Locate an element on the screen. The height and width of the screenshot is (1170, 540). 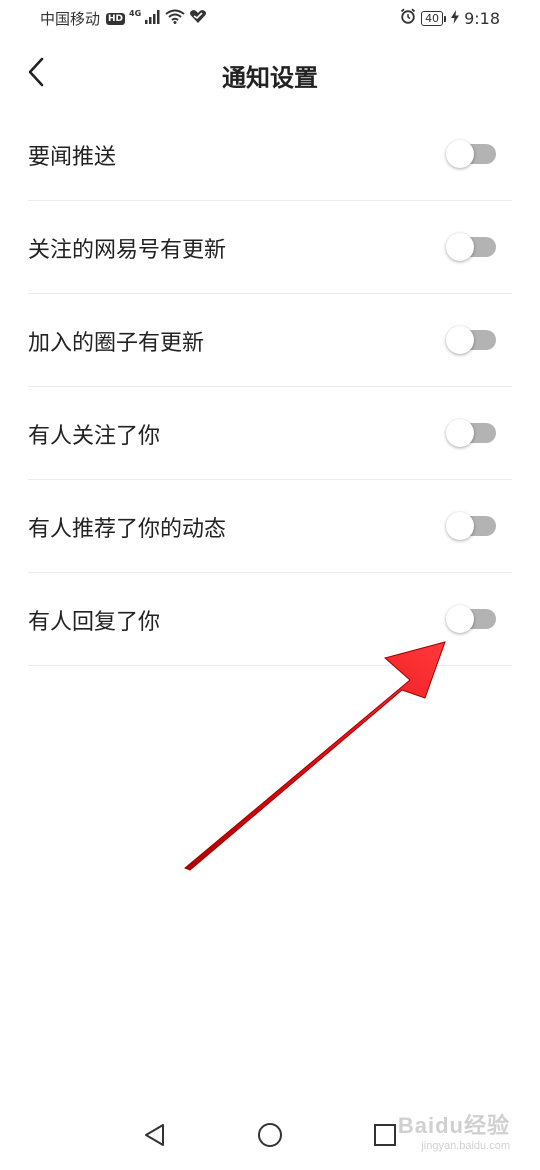
status-left: 中国移动 HD 4G is located at coordinates (123, 18).